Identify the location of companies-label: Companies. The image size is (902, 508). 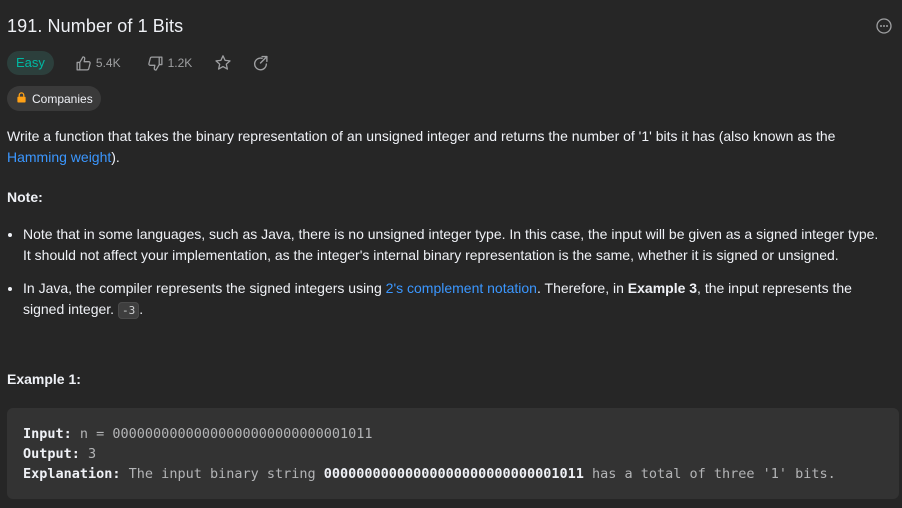
(62, 98).